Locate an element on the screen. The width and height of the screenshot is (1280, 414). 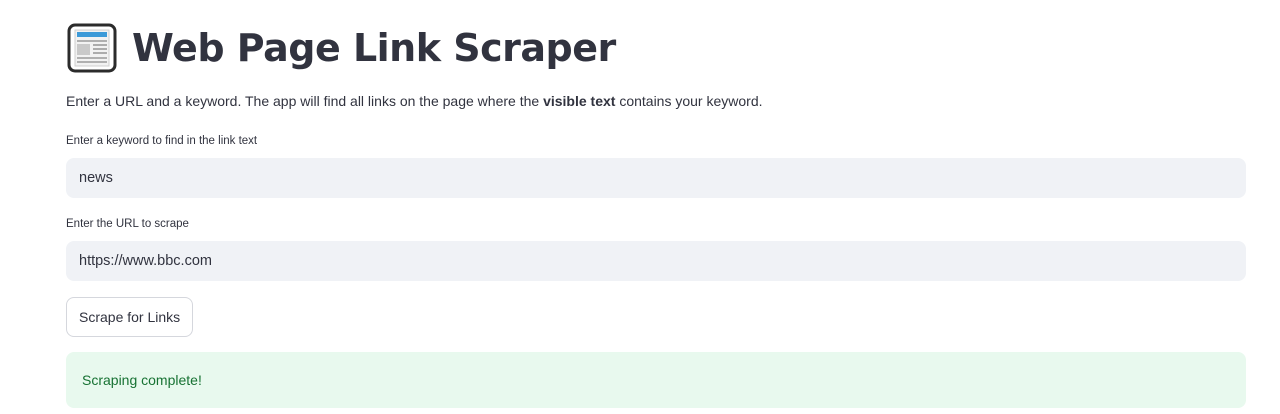
success-alert: Scraping complete! is located at coordinates (656, 380).